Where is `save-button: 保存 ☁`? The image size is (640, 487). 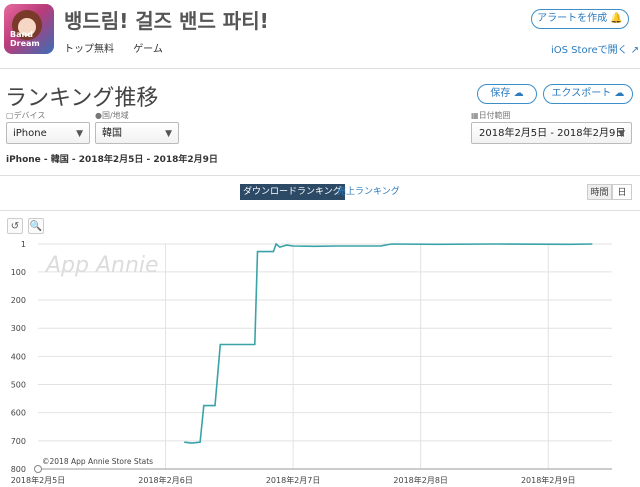
save-button: 保存 ☁ is located at coordinates (507, 94).